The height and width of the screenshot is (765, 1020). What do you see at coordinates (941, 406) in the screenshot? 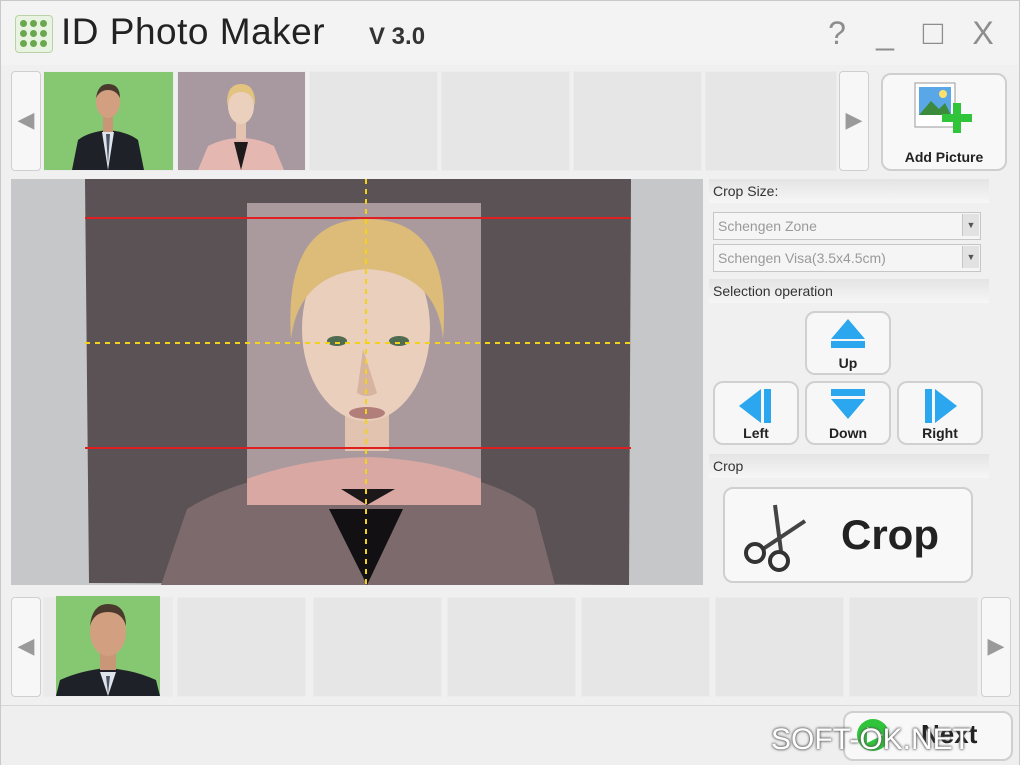
I see `arrow-right-icon` at bounding box center [941, 406].